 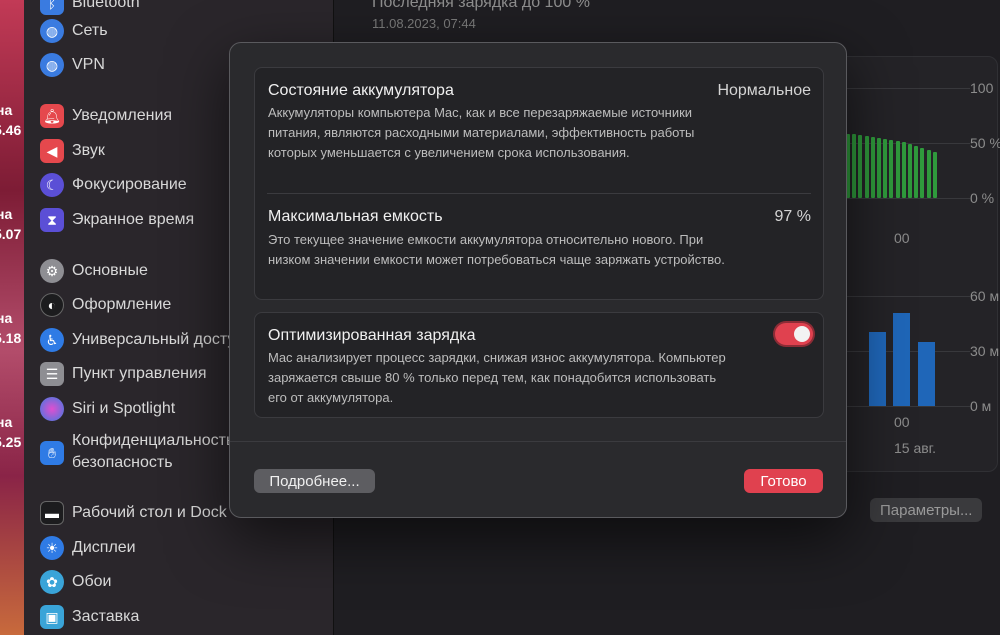 I want to click on sidebar-item-label: Конфиденциальность и, so click(x=160, y=440).